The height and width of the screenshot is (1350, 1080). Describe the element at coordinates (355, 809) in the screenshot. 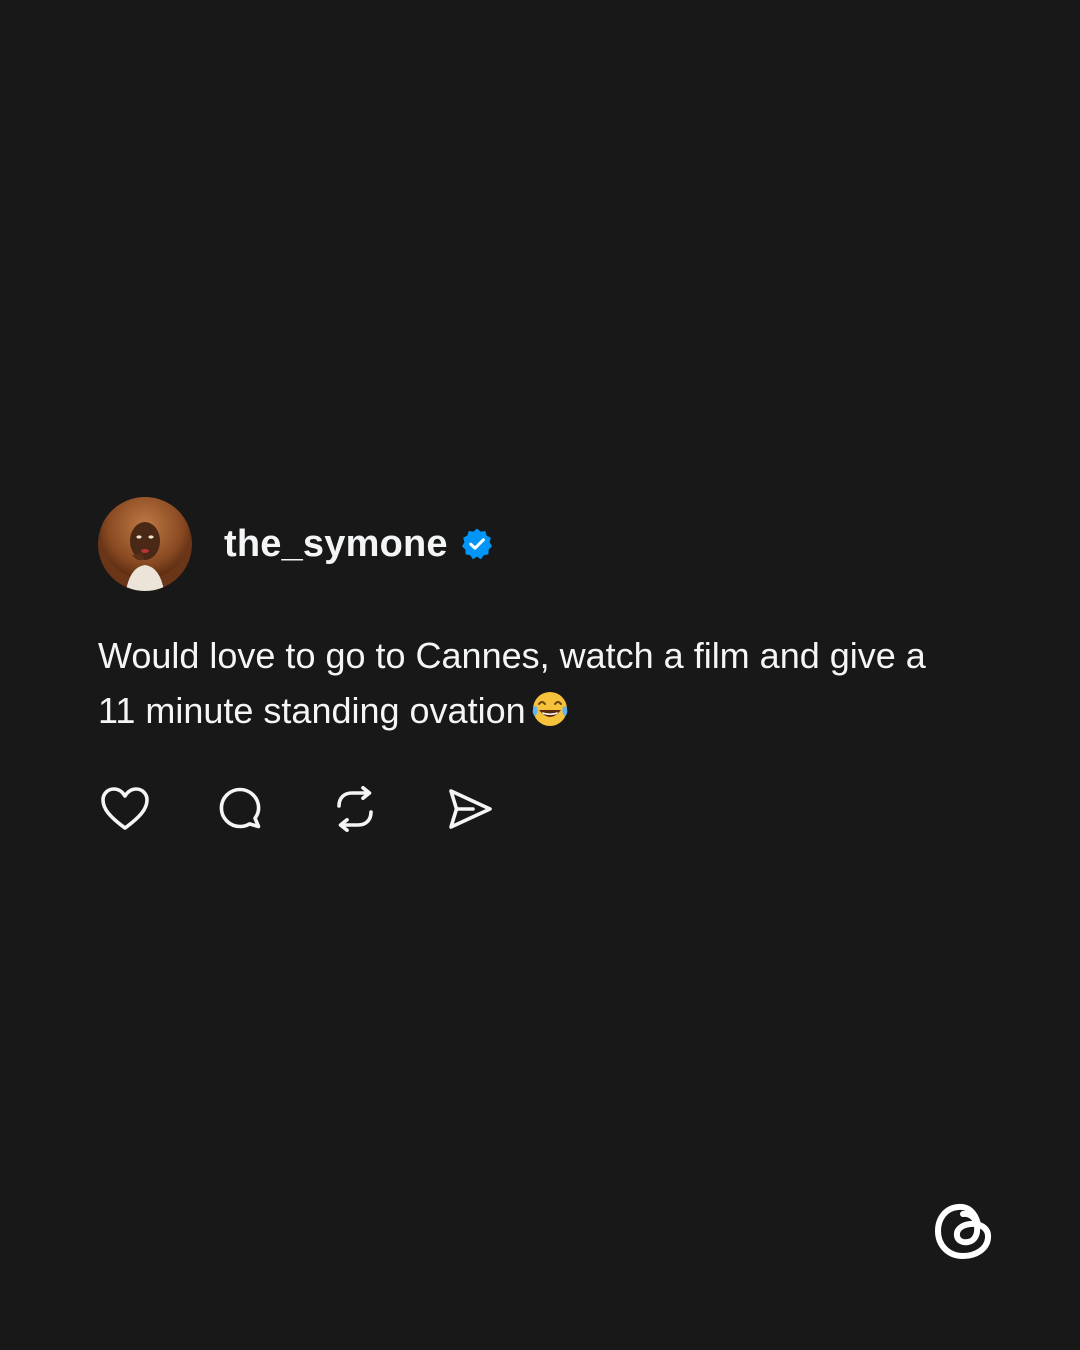

I see `repost-icon` at that location.